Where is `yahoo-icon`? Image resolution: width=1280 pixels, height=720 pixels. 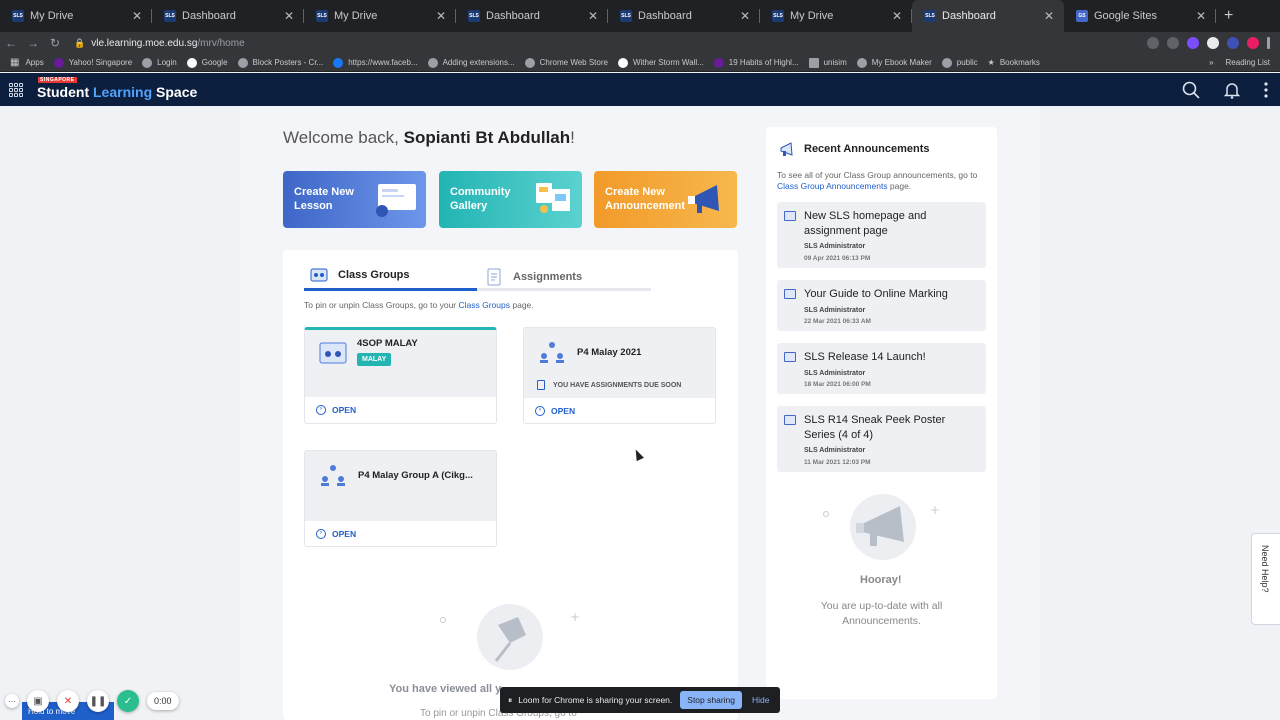 yahoo-icon is located at coordinates (58, 62).